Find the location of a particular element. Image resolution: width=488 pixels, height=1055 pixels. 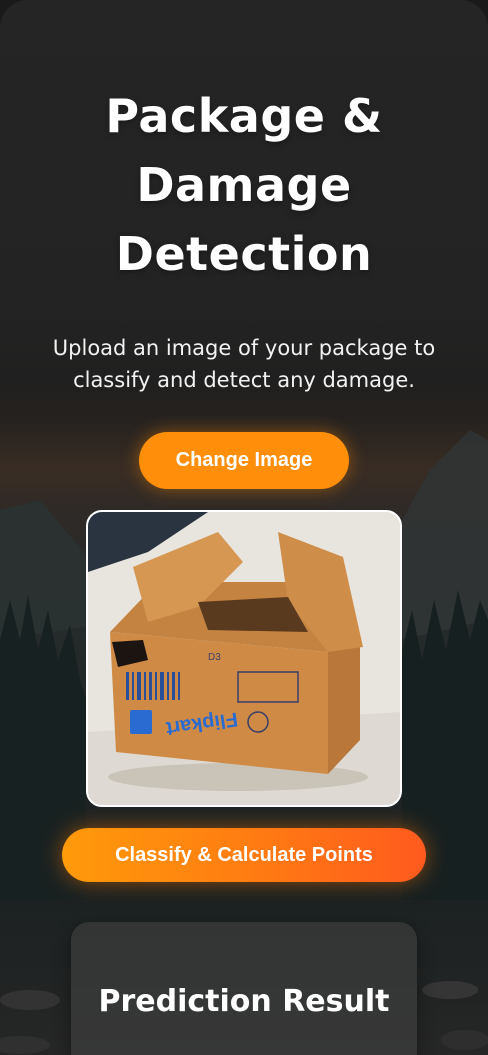

prediction-result-title: Prediction Result is located at coordinates (244, 1001).